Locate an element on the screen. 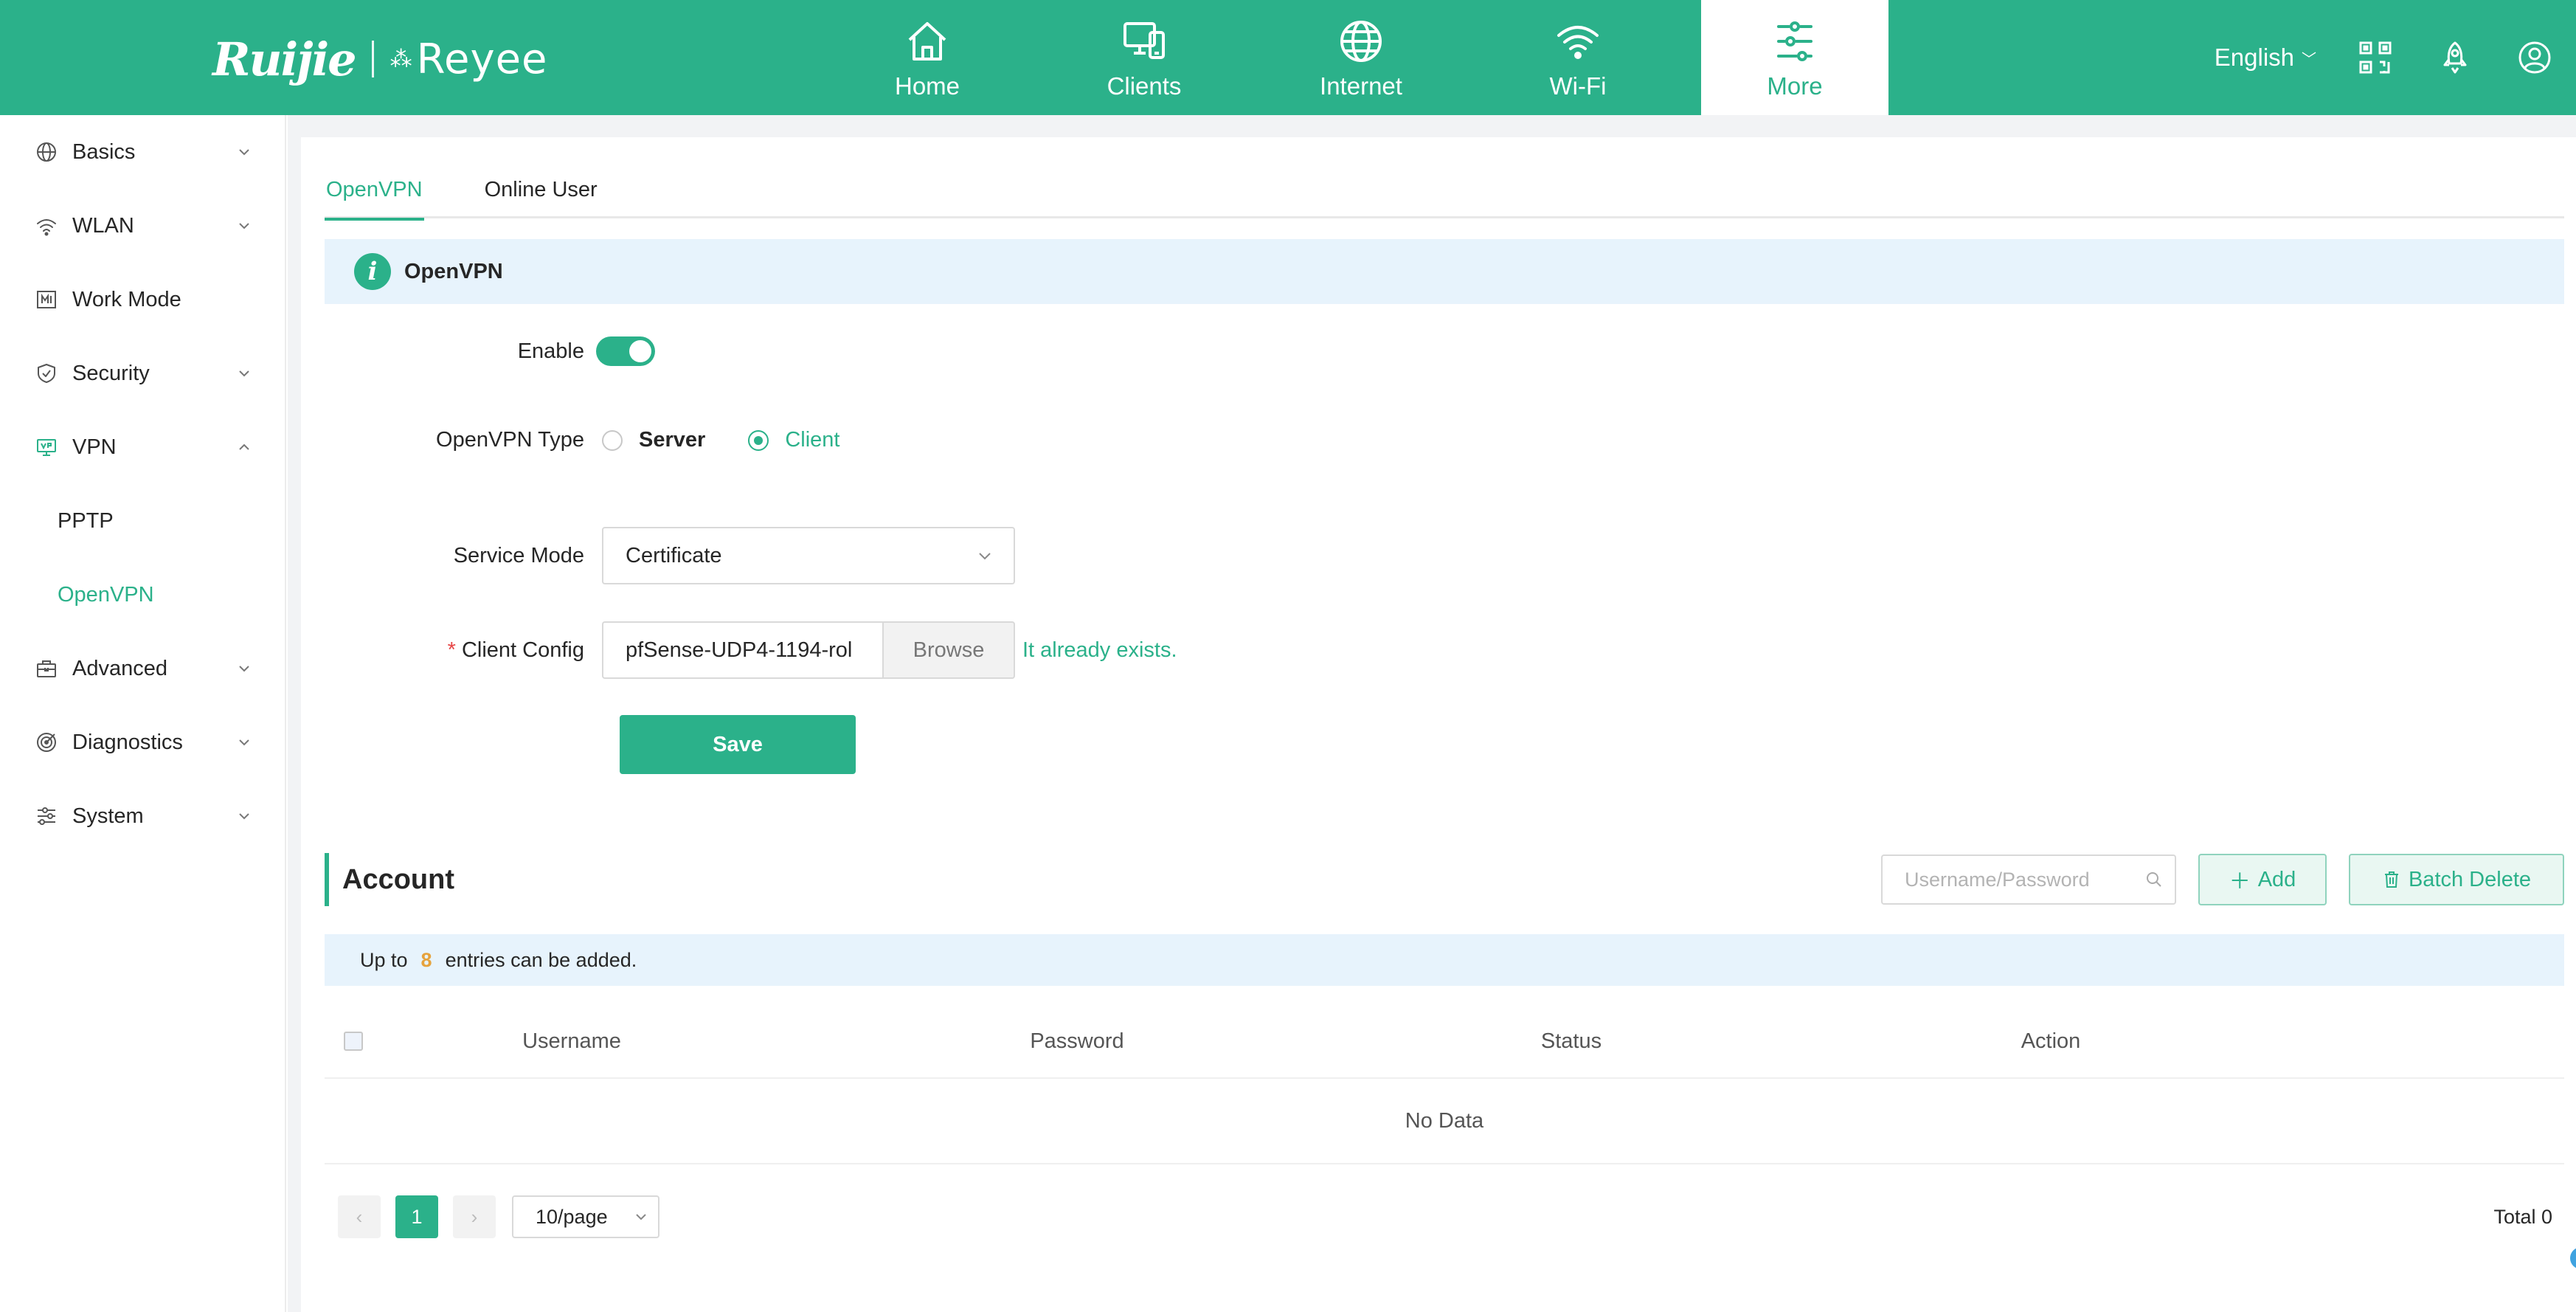 Image resolution: width=2576 pixels, height=1312 pixels. sidebar-item-label: WLAN is located at coordinates (103, 225).